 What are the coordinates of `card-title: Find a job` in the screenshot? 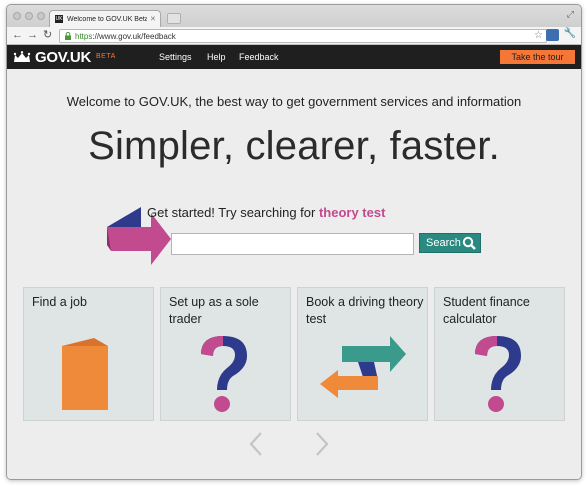 It's located at (59, 302).